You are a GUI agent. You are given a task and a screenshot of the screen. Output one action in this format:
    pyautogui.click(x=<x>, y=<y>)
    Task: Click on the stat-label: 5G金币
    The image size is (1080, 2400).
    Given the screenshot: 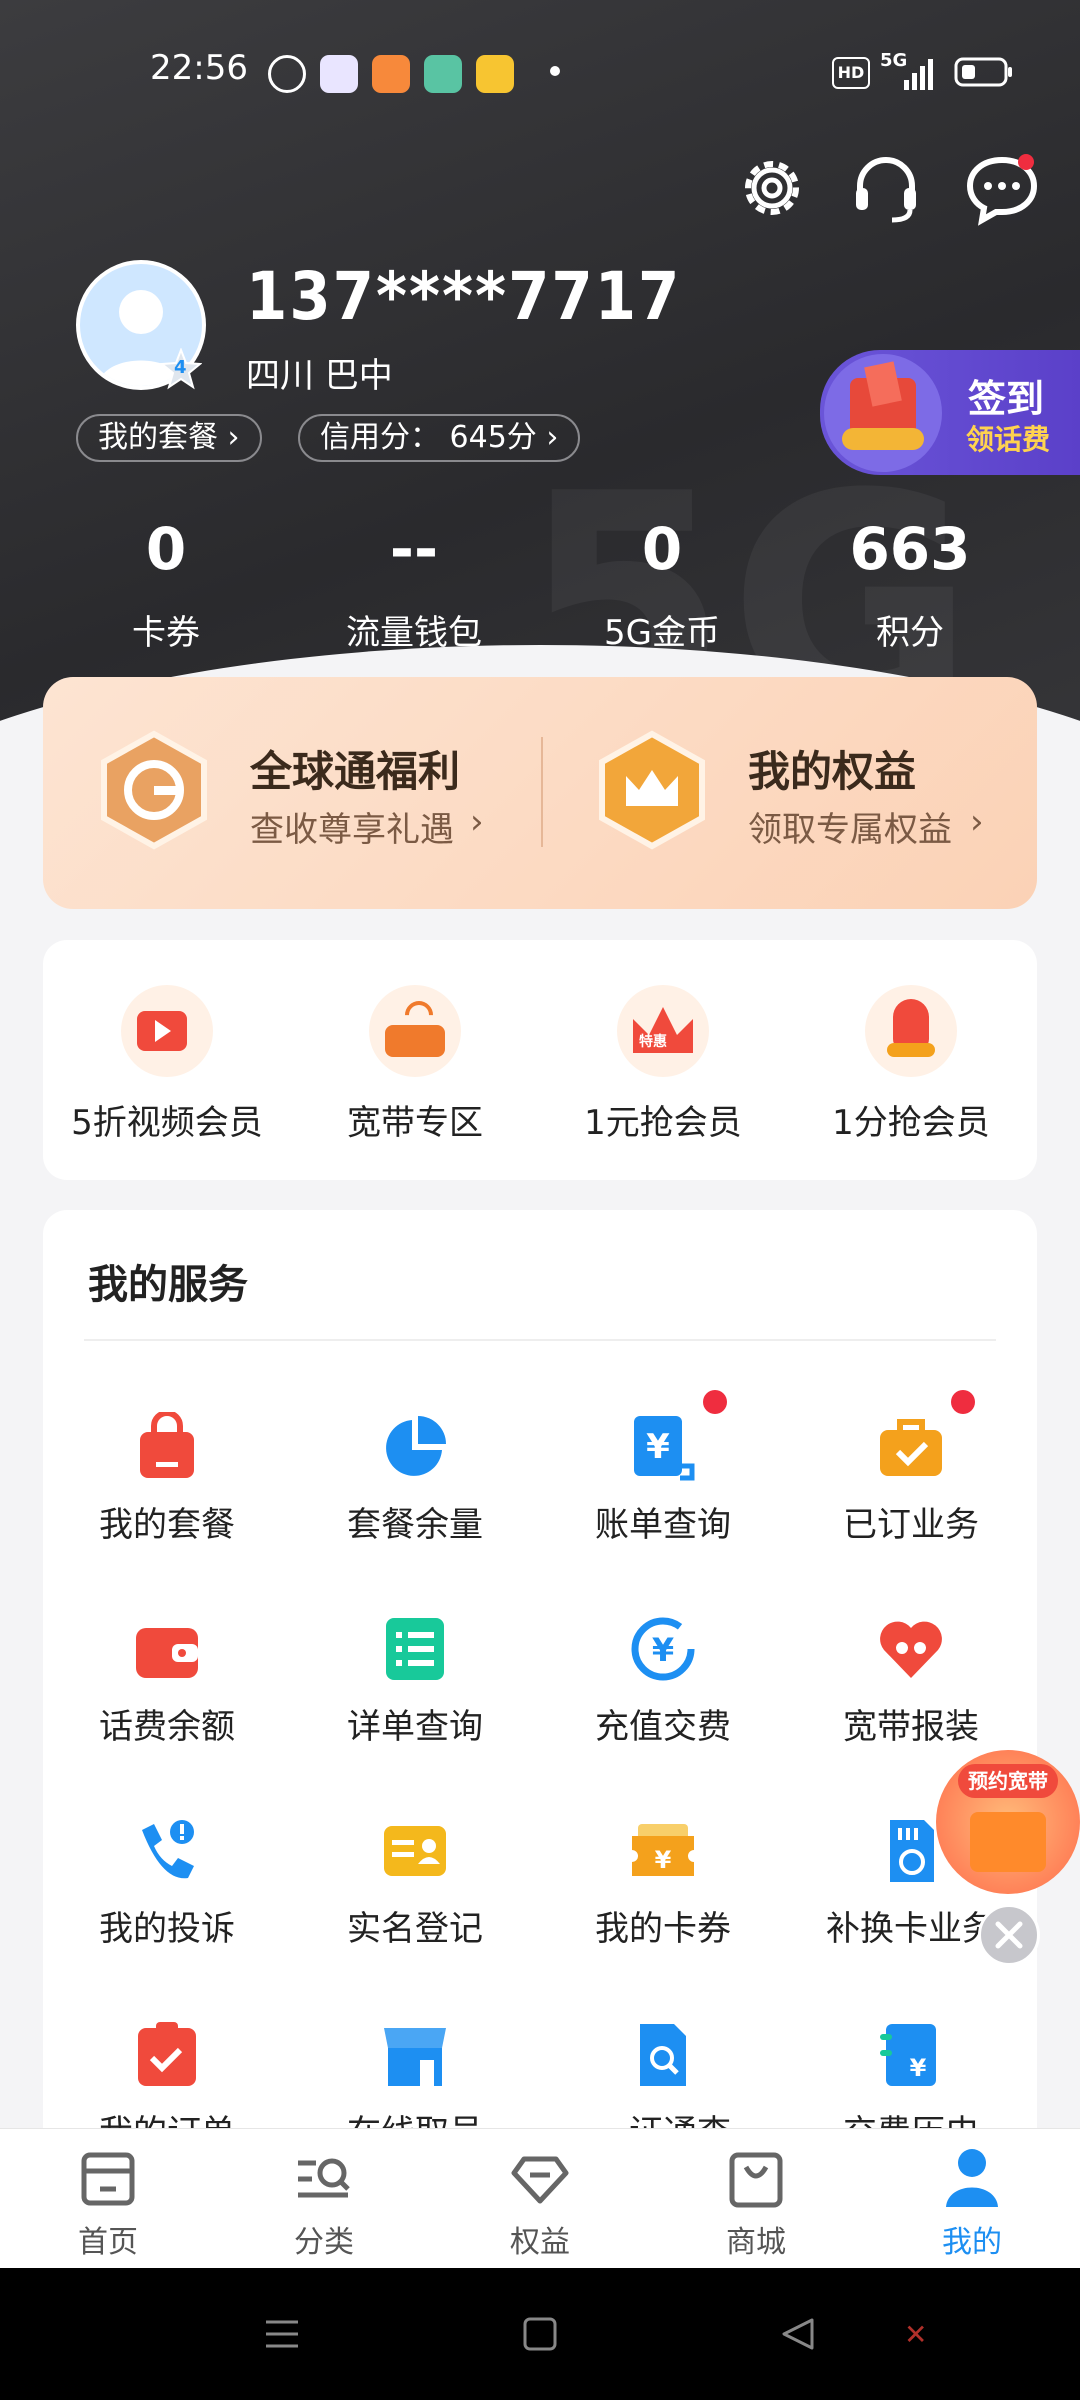 What is the action you would take?
    pyautogui.click(x=662, y=633)
    